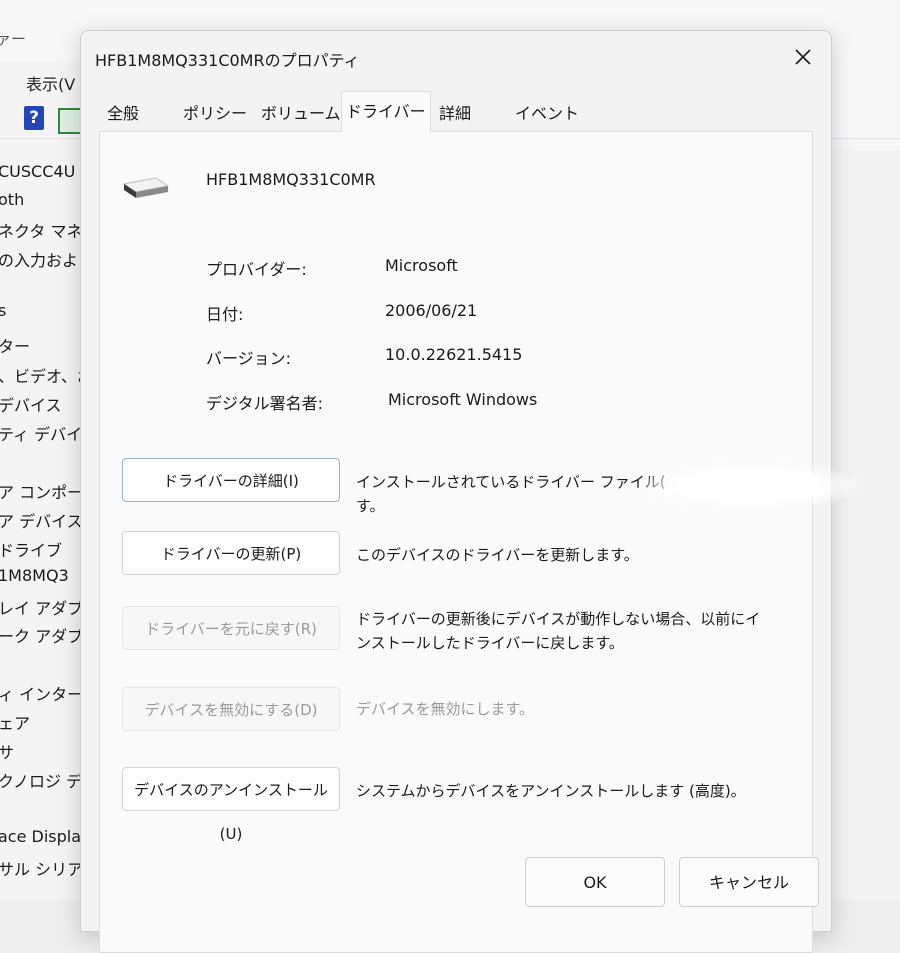  What do you see at coordinates (13, 39) in the screenshot?
I see `device-manager-title: ァー` at bounding box center [13, 39].